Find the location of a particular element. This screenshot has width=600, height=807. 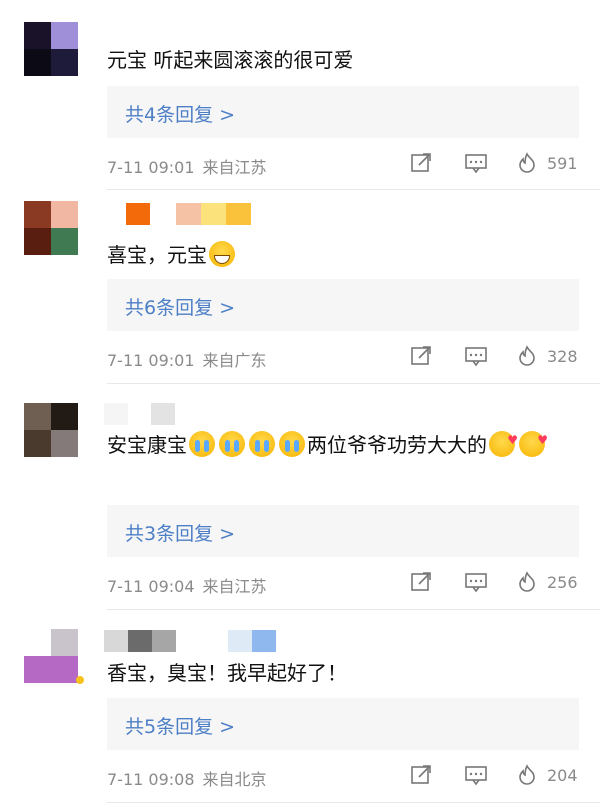

comment-meta: 7-11 09:08 来自北京 204 is located at coordinates (344, 776).